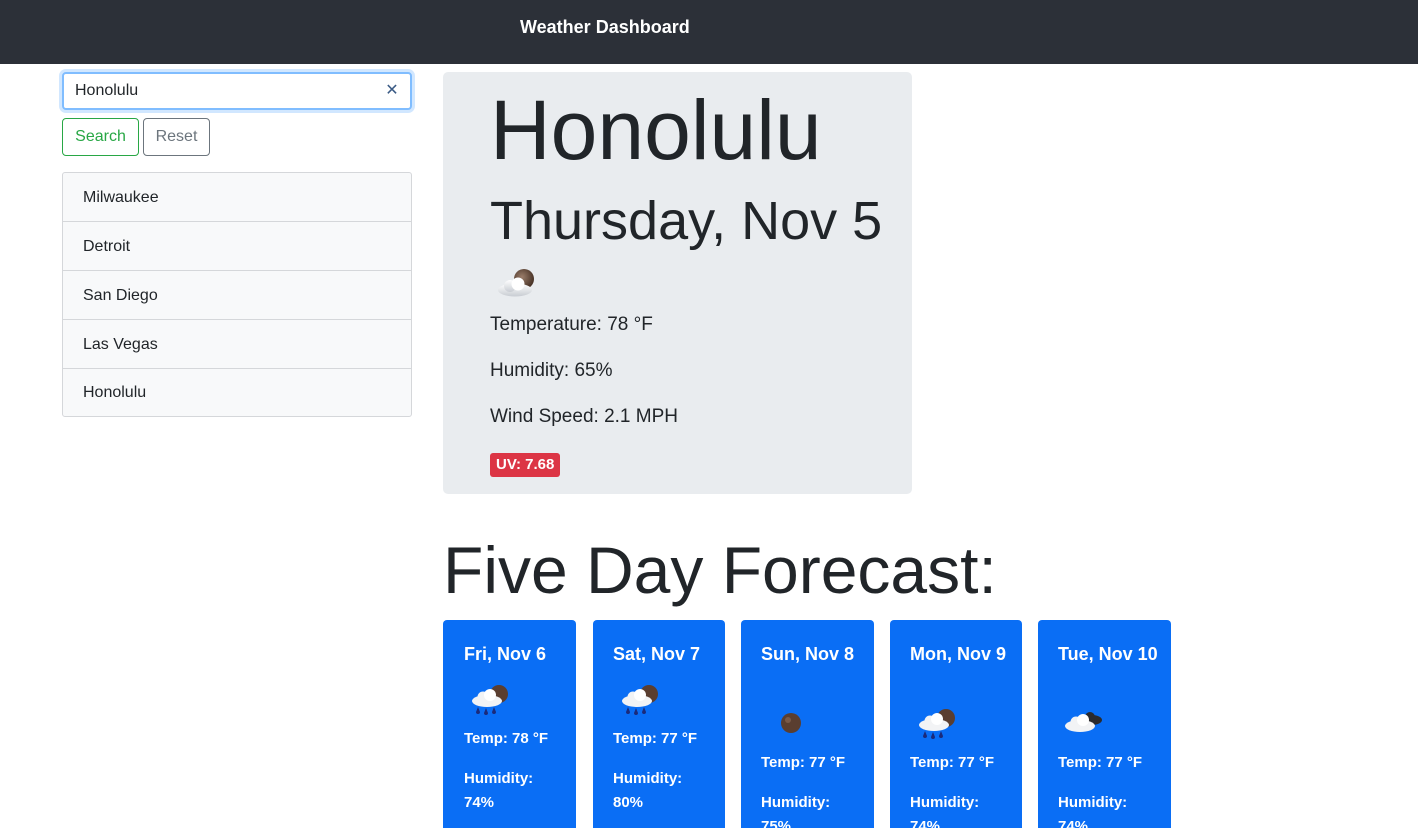 This screenshot has height=828, width=1418. I want to click on forecast-card: Mon, Nov 9 Temp: 77 °F Humidity: 74%, so click(956, 724).